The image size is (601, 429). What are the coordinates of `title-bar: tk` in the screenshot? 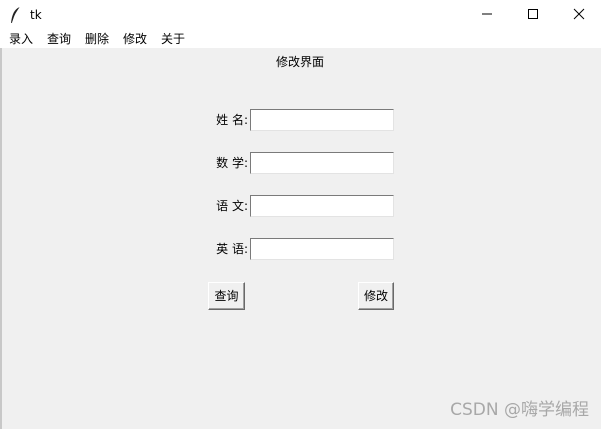 It's located at (300, 15).